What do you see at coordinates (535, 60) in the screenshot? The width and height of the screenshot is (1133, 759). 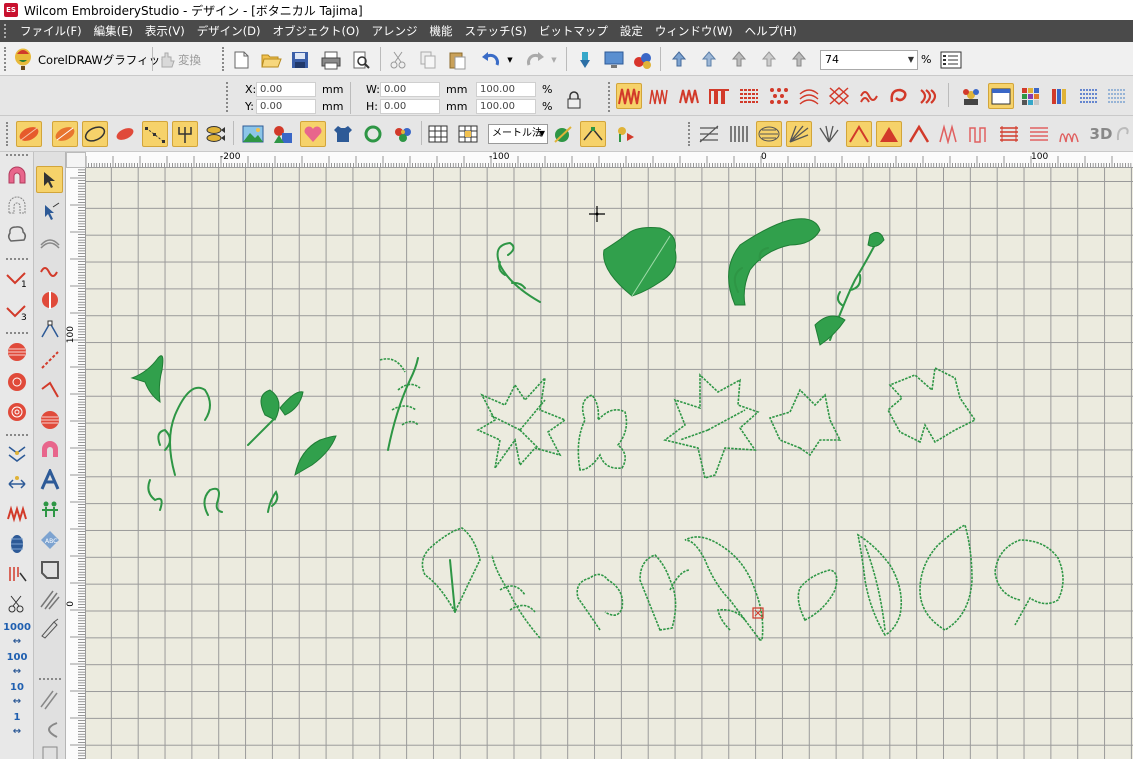 I see `redo-button` at bounding box center [535, 60].